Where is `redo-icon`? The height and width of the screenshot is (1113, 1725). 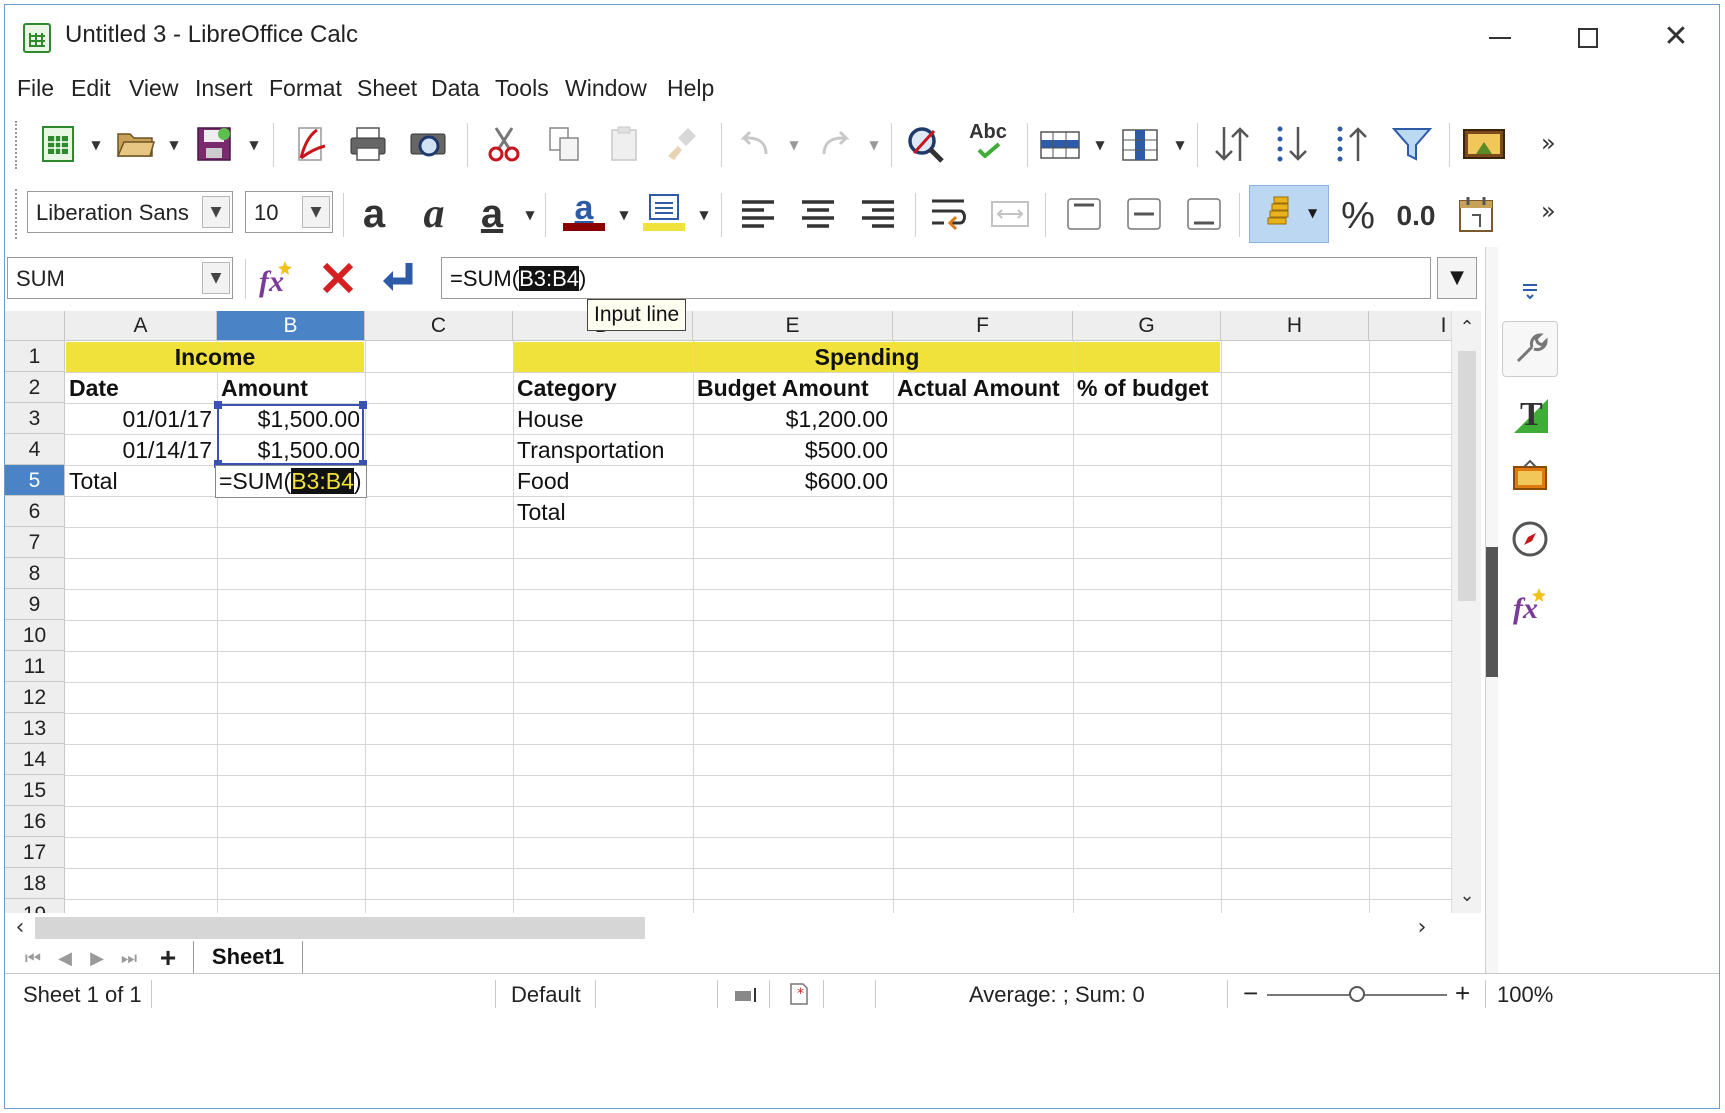 redo-icon is located at coordinates (834, 144).